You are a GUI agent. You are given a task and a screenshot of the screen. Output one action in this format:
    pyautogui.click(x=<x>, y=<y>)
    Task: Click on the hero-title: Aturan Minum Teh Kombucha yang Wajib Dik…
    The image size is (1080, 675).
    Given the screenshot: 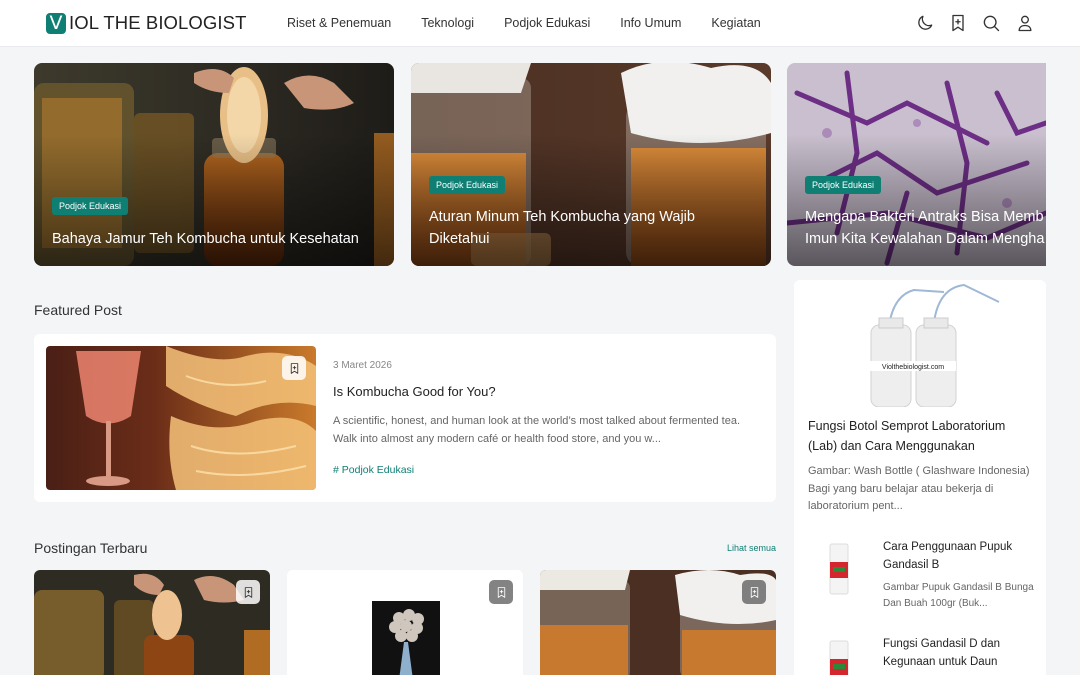 What is the action you would take?
    pyautogui.click(x=593, y=228)
    